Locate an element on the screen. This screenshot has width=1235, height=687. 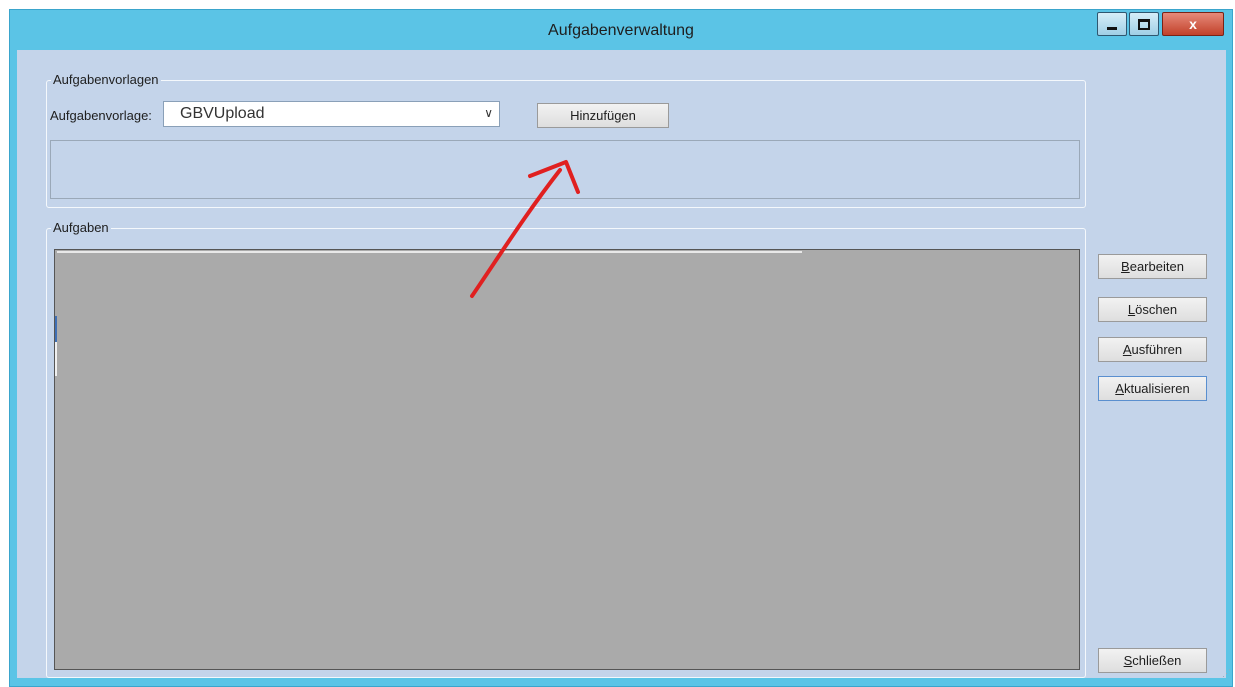
run-button-label: usführen is located at coordinates (1157, 349).